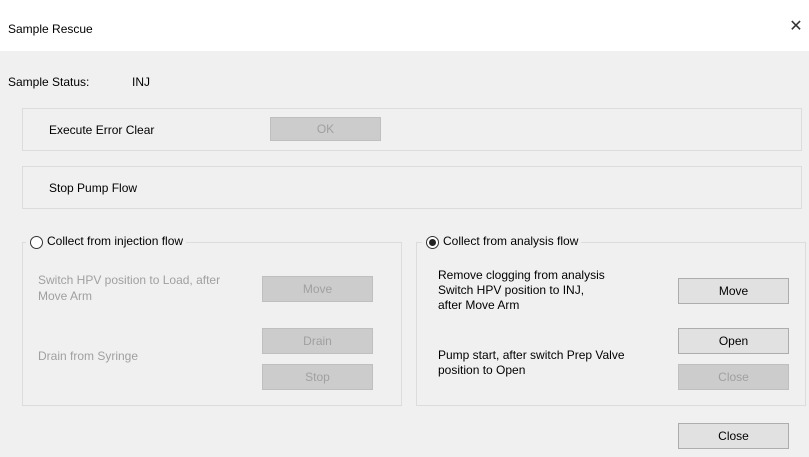 Image resolution: width=809 pixels, height=457 pixels. I want to click on injection-flow-group-header: Collect from injection flow, so click(106, 242).